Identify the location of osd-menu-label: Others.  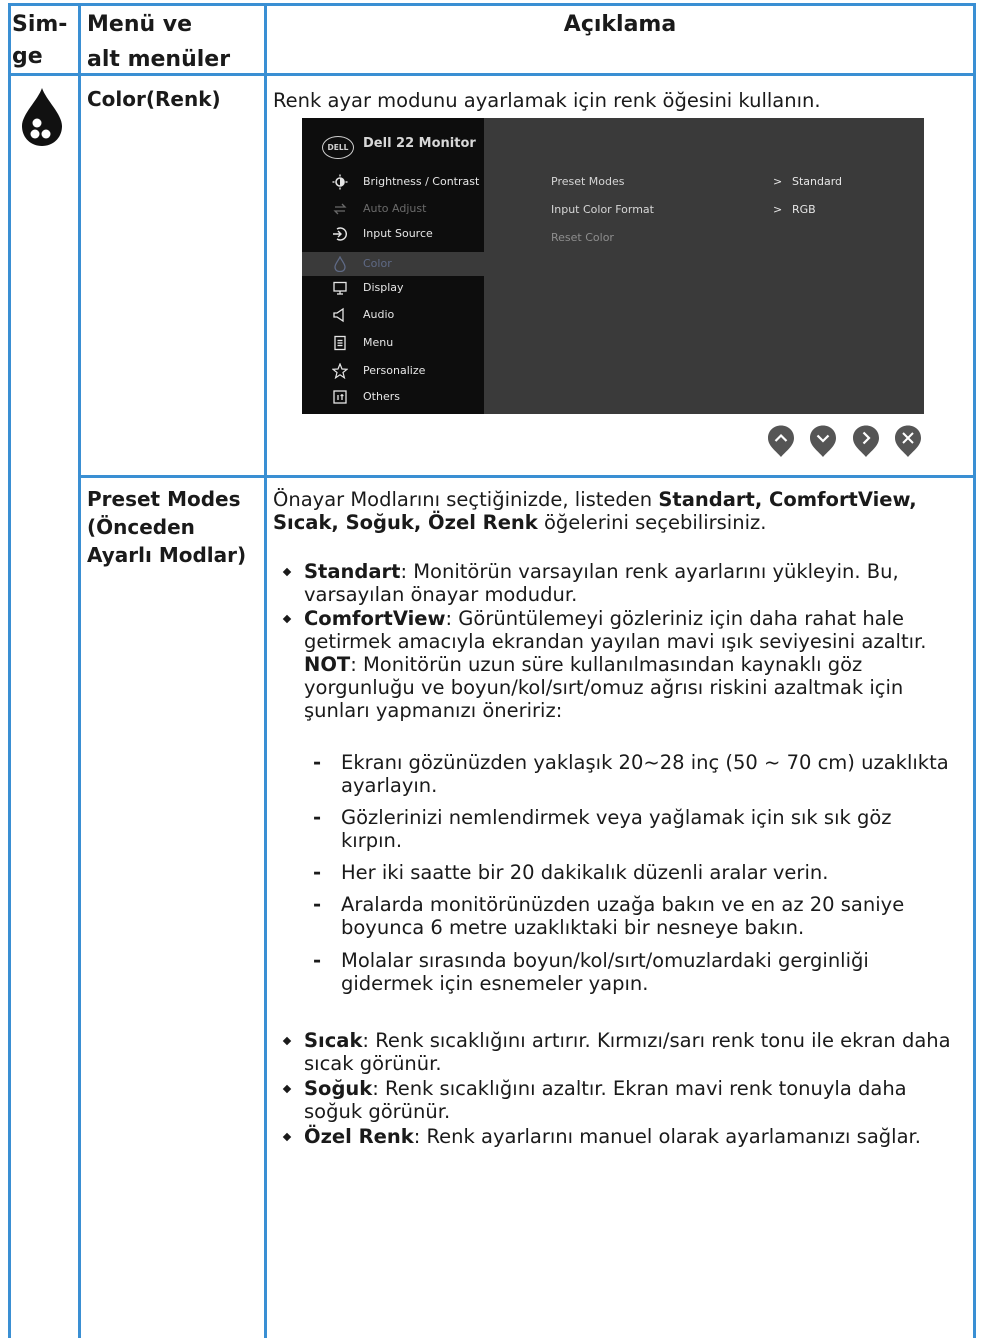
(381, 396).